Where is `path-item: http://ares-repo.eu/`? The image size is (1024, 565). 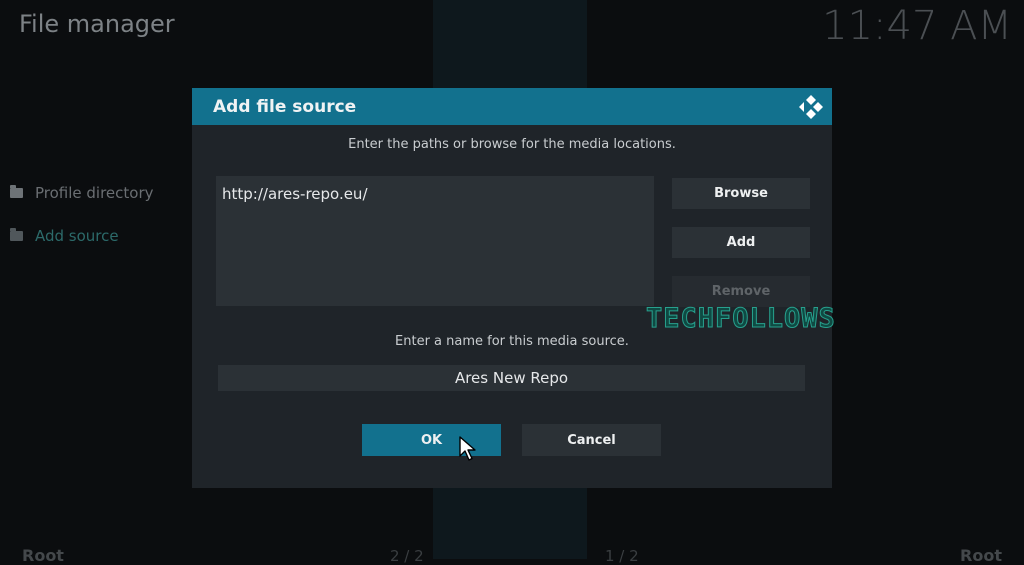
path-item: http://ares-repo.eu/ is located at coordinates (295, 194).